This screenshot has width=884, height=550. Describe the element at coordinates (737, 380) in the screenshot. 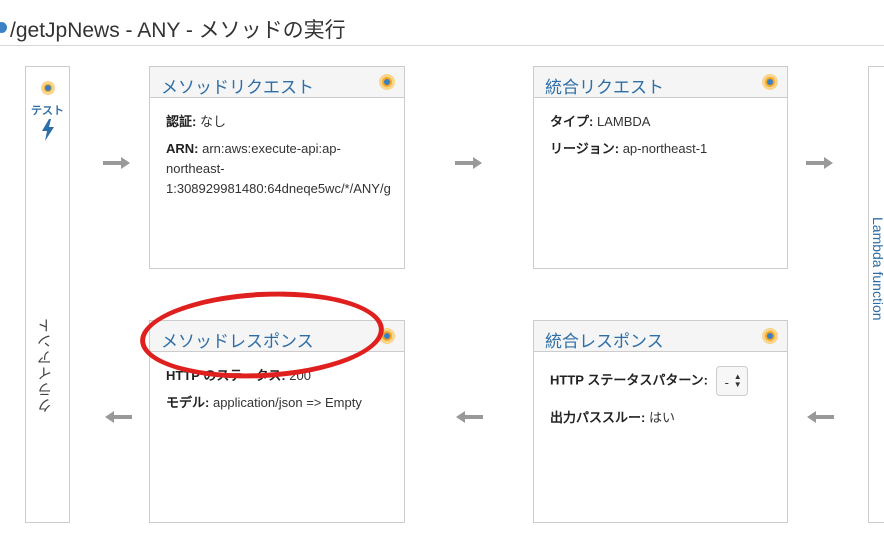

I see `select-updown-icon: ▲ ▼` at that location.